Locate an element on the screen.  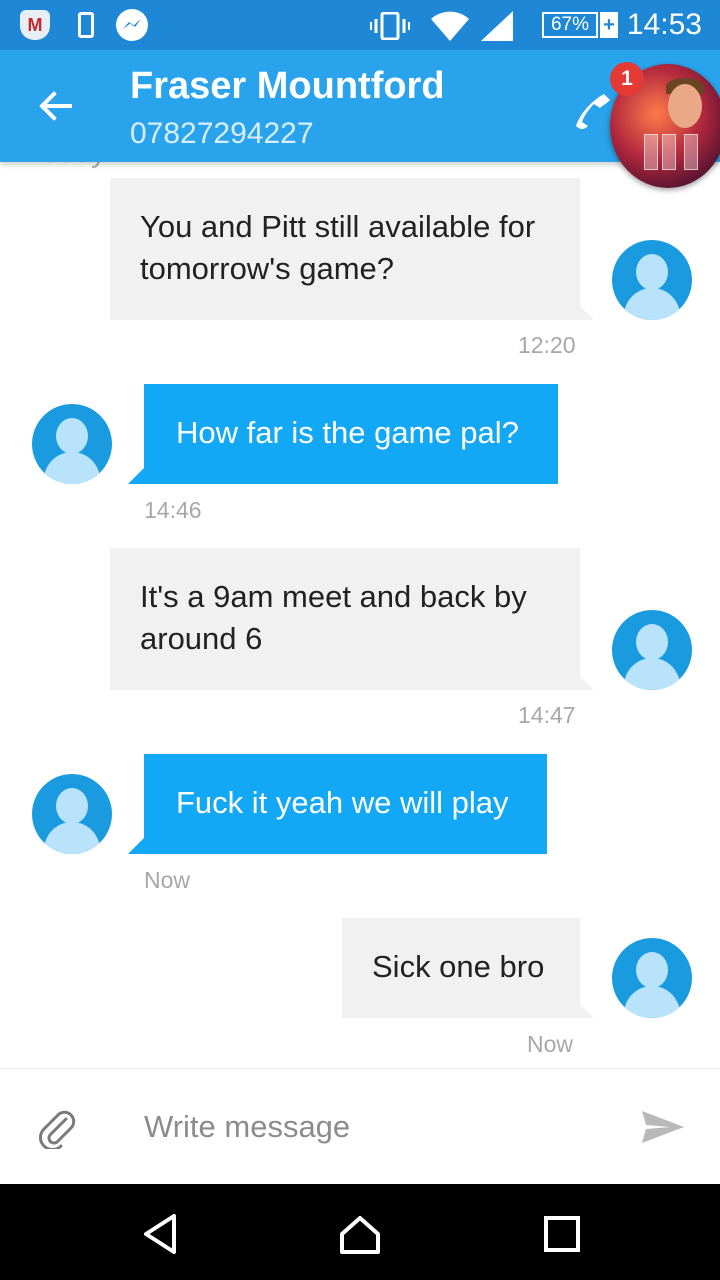
back-nav-icon is located at coordinates (160, 1234).